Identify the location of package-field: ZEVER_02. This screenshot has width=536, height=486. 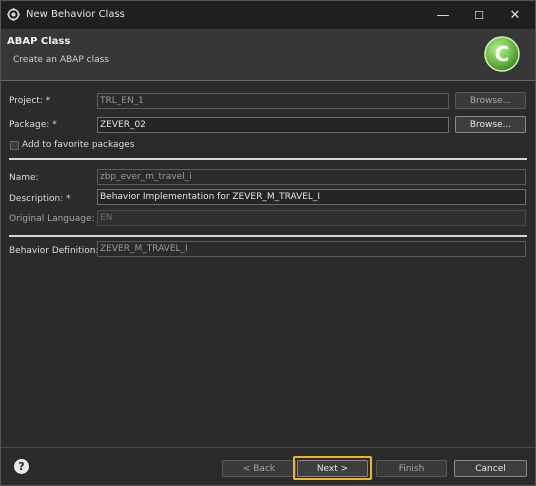
(273, 125).